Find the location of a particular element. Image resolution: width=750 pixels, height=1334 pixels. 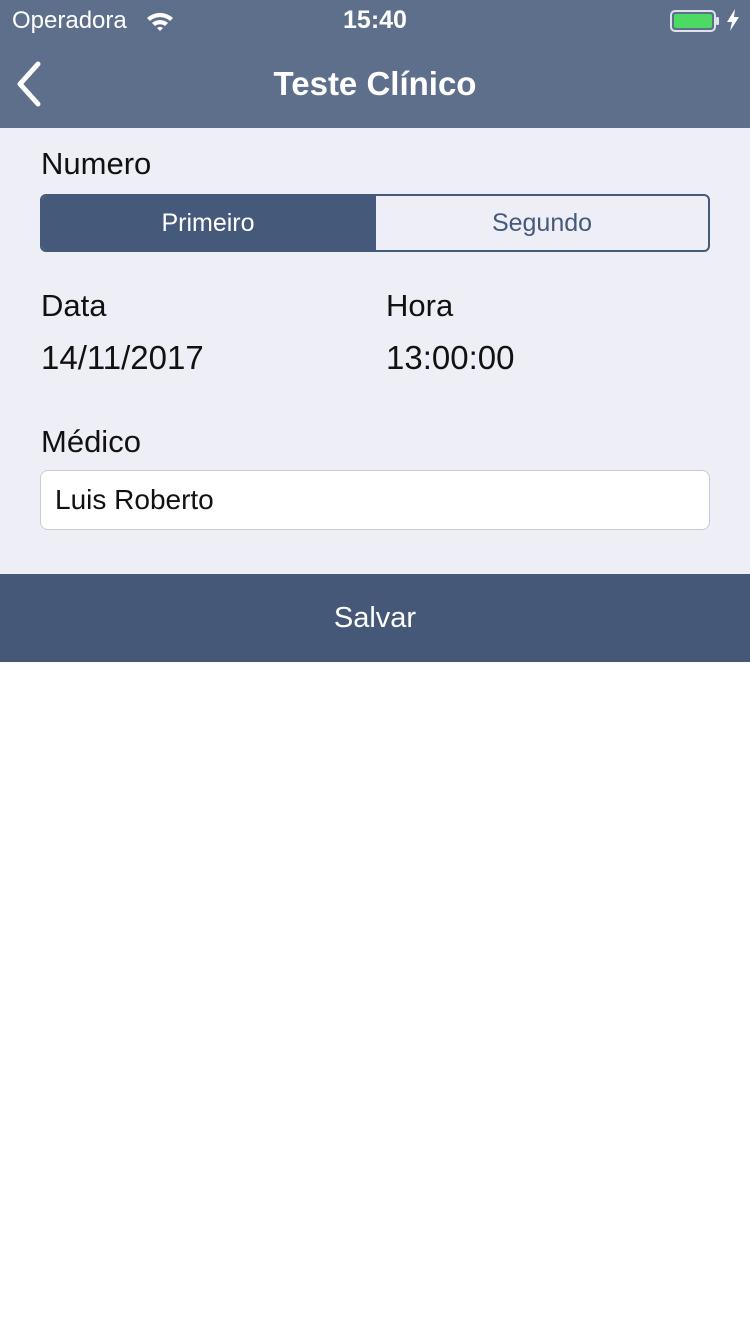

data-value: 14/11/2017 is located at coordinates (122, 358).